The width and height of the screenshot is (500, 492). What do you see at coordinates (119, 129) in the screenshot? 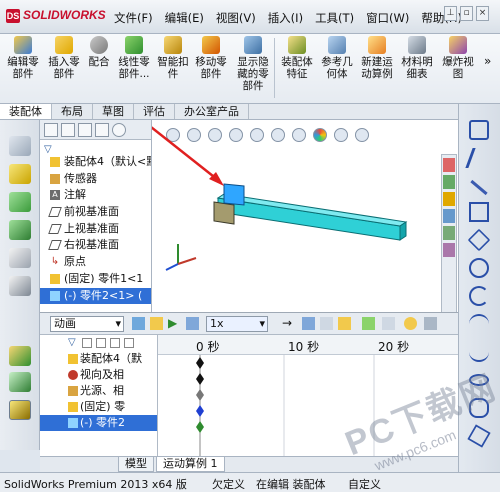
I see `display-tab-icon` at bounding box center [119, 129].